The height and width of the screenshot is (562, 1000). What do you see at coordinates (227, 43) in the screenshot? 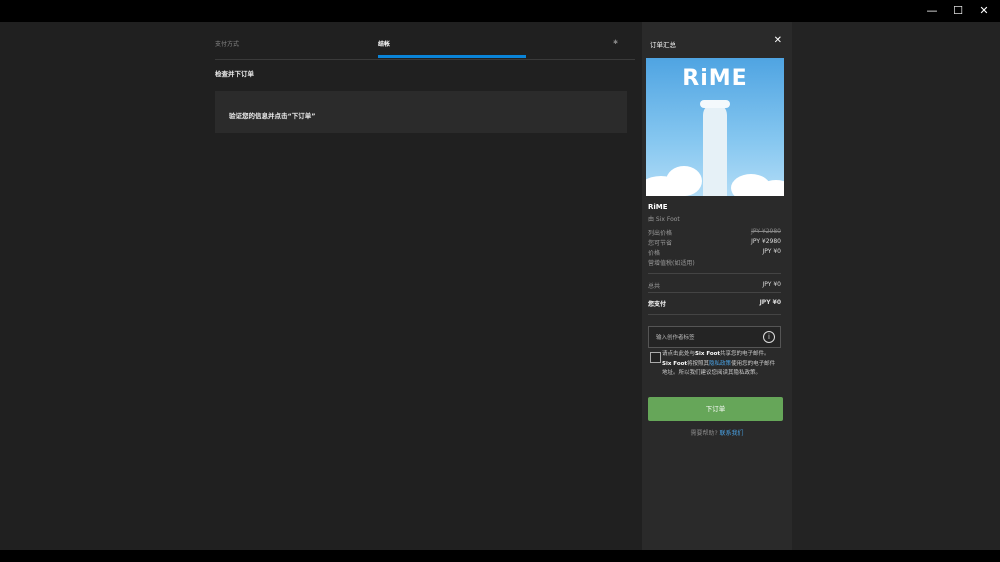
I see `step-payment-method: 支付方式` at bounding box center [227, 43].